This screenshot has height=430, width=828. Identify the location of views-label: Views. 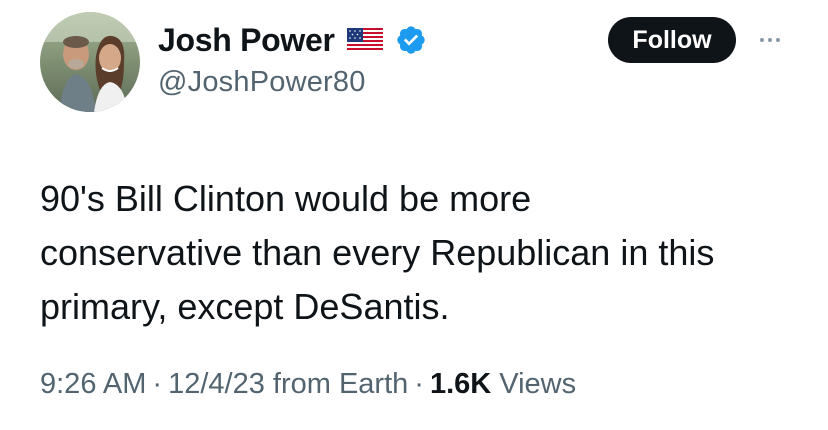
(538, 384).